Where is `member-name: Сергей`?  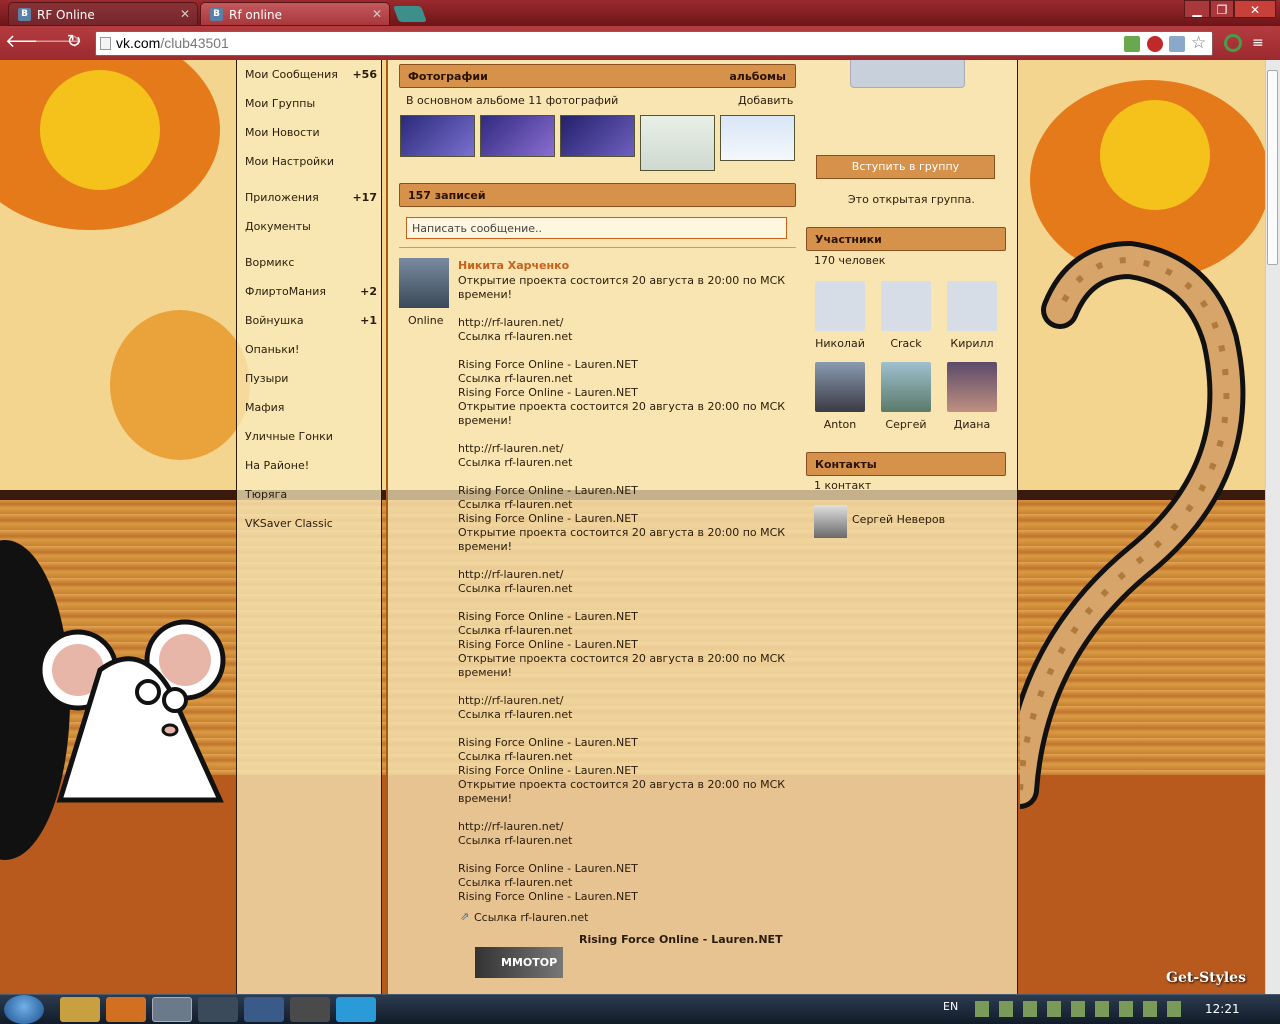
member-name: Сергей is located at coordinates (905, 424).